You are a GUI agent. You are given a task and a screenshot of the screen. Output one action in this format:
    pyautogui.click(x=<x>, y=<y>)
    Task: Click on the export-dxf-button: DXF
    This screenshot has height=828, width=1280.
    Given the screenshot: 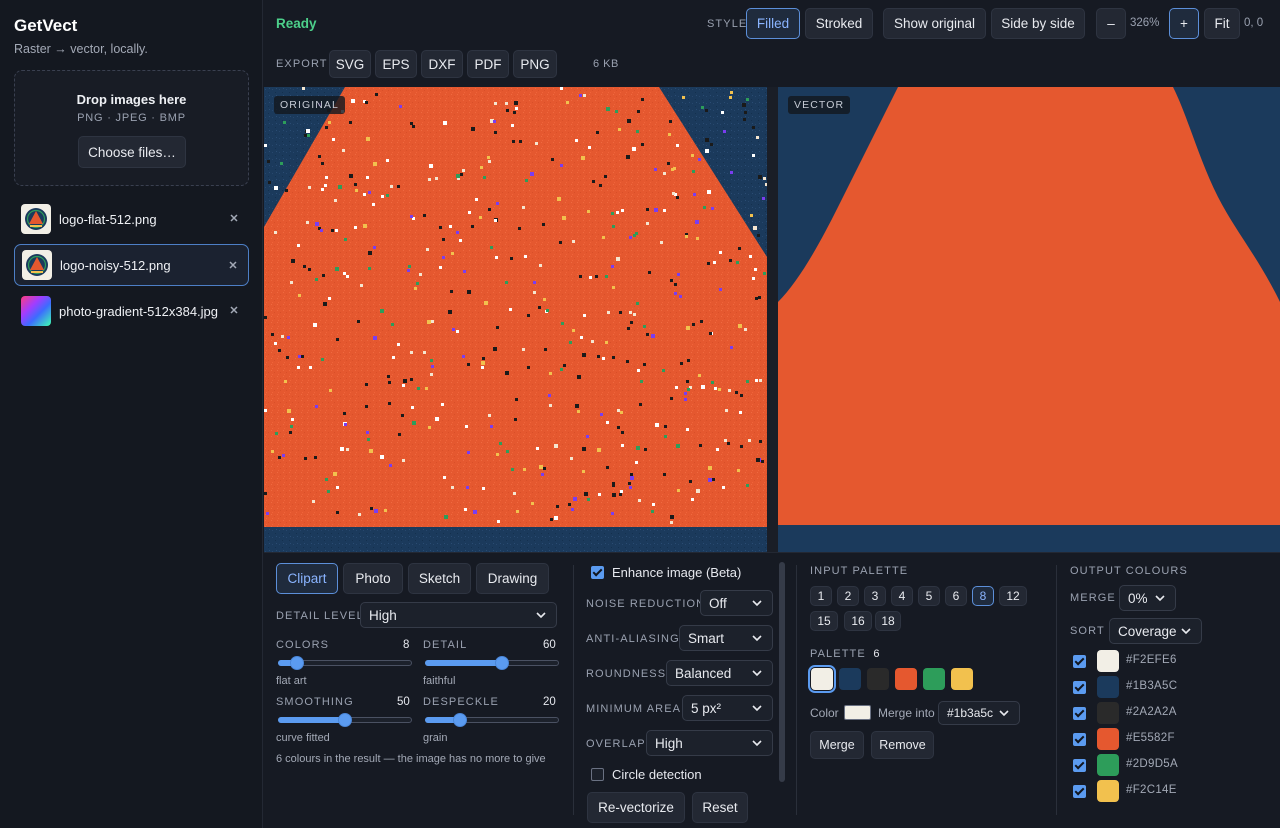 What is the action you would take?
    pyautogui.click(x=442, y=64)
    